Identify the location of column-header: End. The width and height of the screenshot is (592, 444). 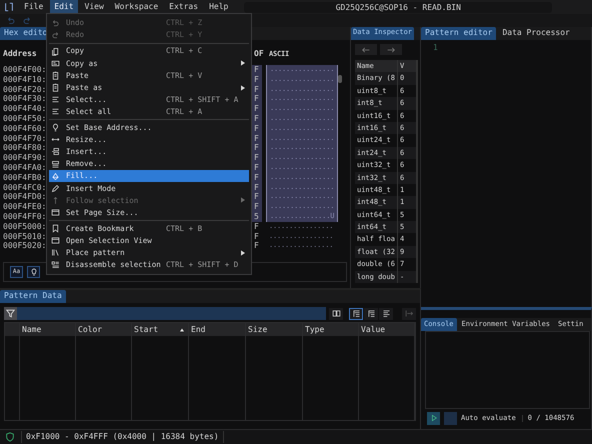
(217, 329).